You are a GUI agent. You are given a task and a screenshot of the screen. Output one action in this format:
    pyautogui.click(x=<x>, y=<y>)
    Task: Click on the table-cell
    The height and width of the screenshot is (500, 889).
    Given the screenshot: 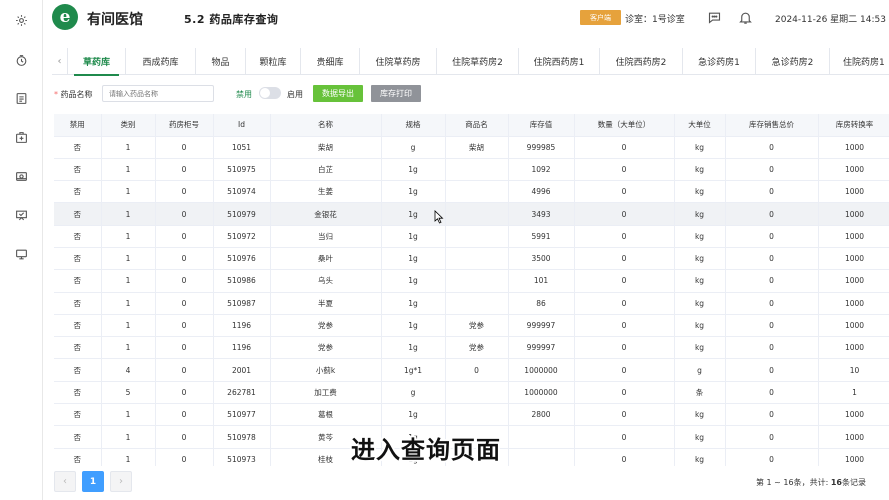 What is the action you would take?
    pyautogui.click(x=477, y=415)
    